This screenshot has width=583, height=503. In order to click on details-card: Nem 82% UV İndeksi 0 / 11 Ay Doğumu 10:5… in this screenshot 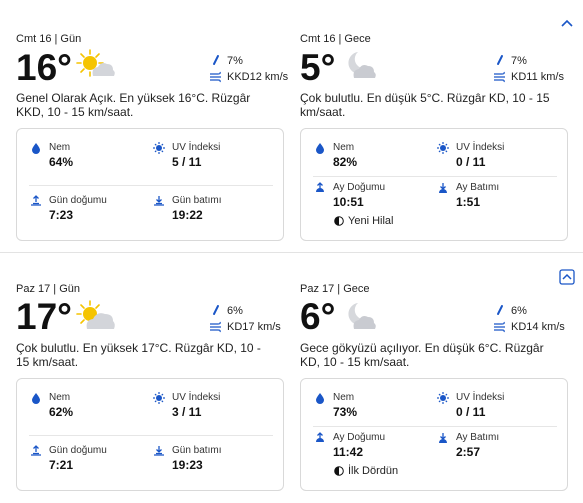, I will do `click(434, 184)`.